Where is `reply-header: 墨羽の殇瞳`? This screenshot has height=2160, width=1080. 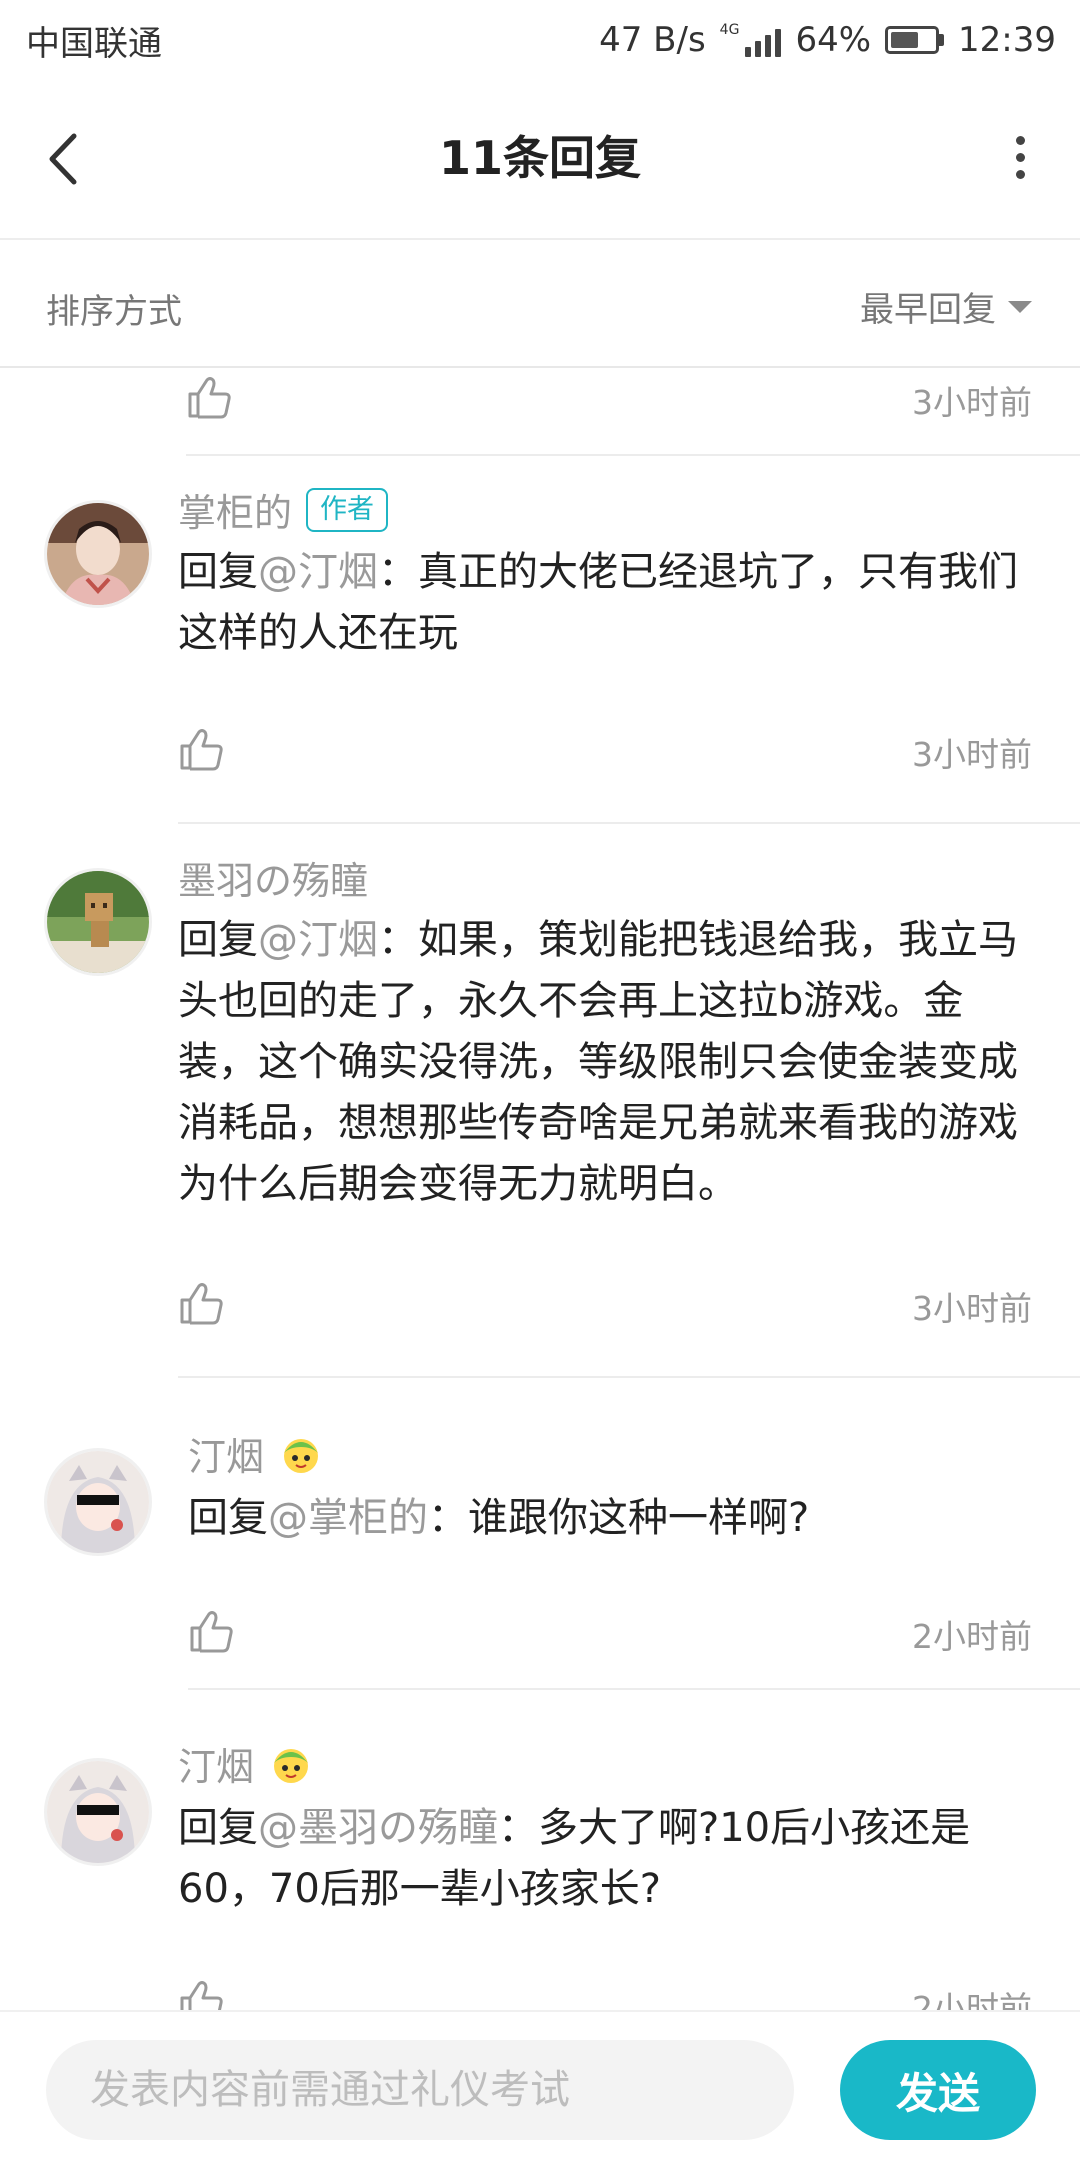
reply-header: 墨羽の殇瞳 is located at coordinates (273, 877).